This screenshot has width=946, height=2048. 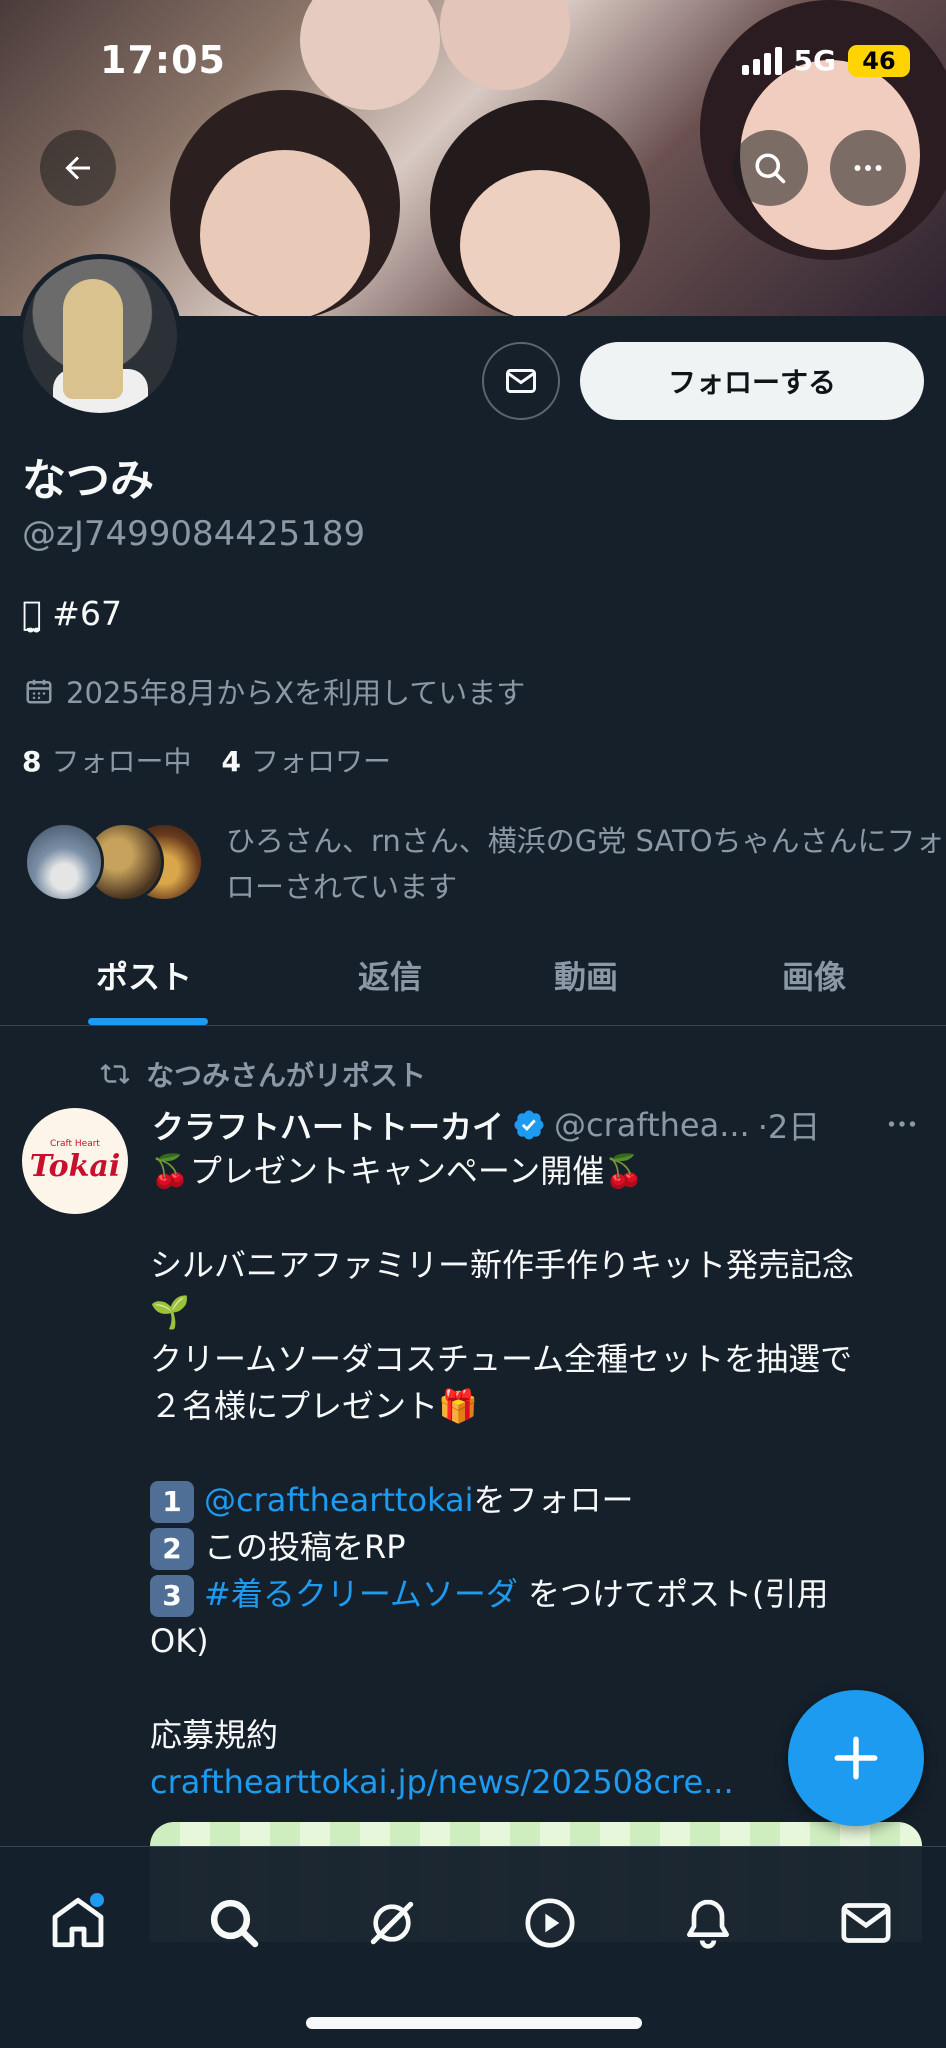 I want to click on post-line: OK), so click(x=179, y=1641).